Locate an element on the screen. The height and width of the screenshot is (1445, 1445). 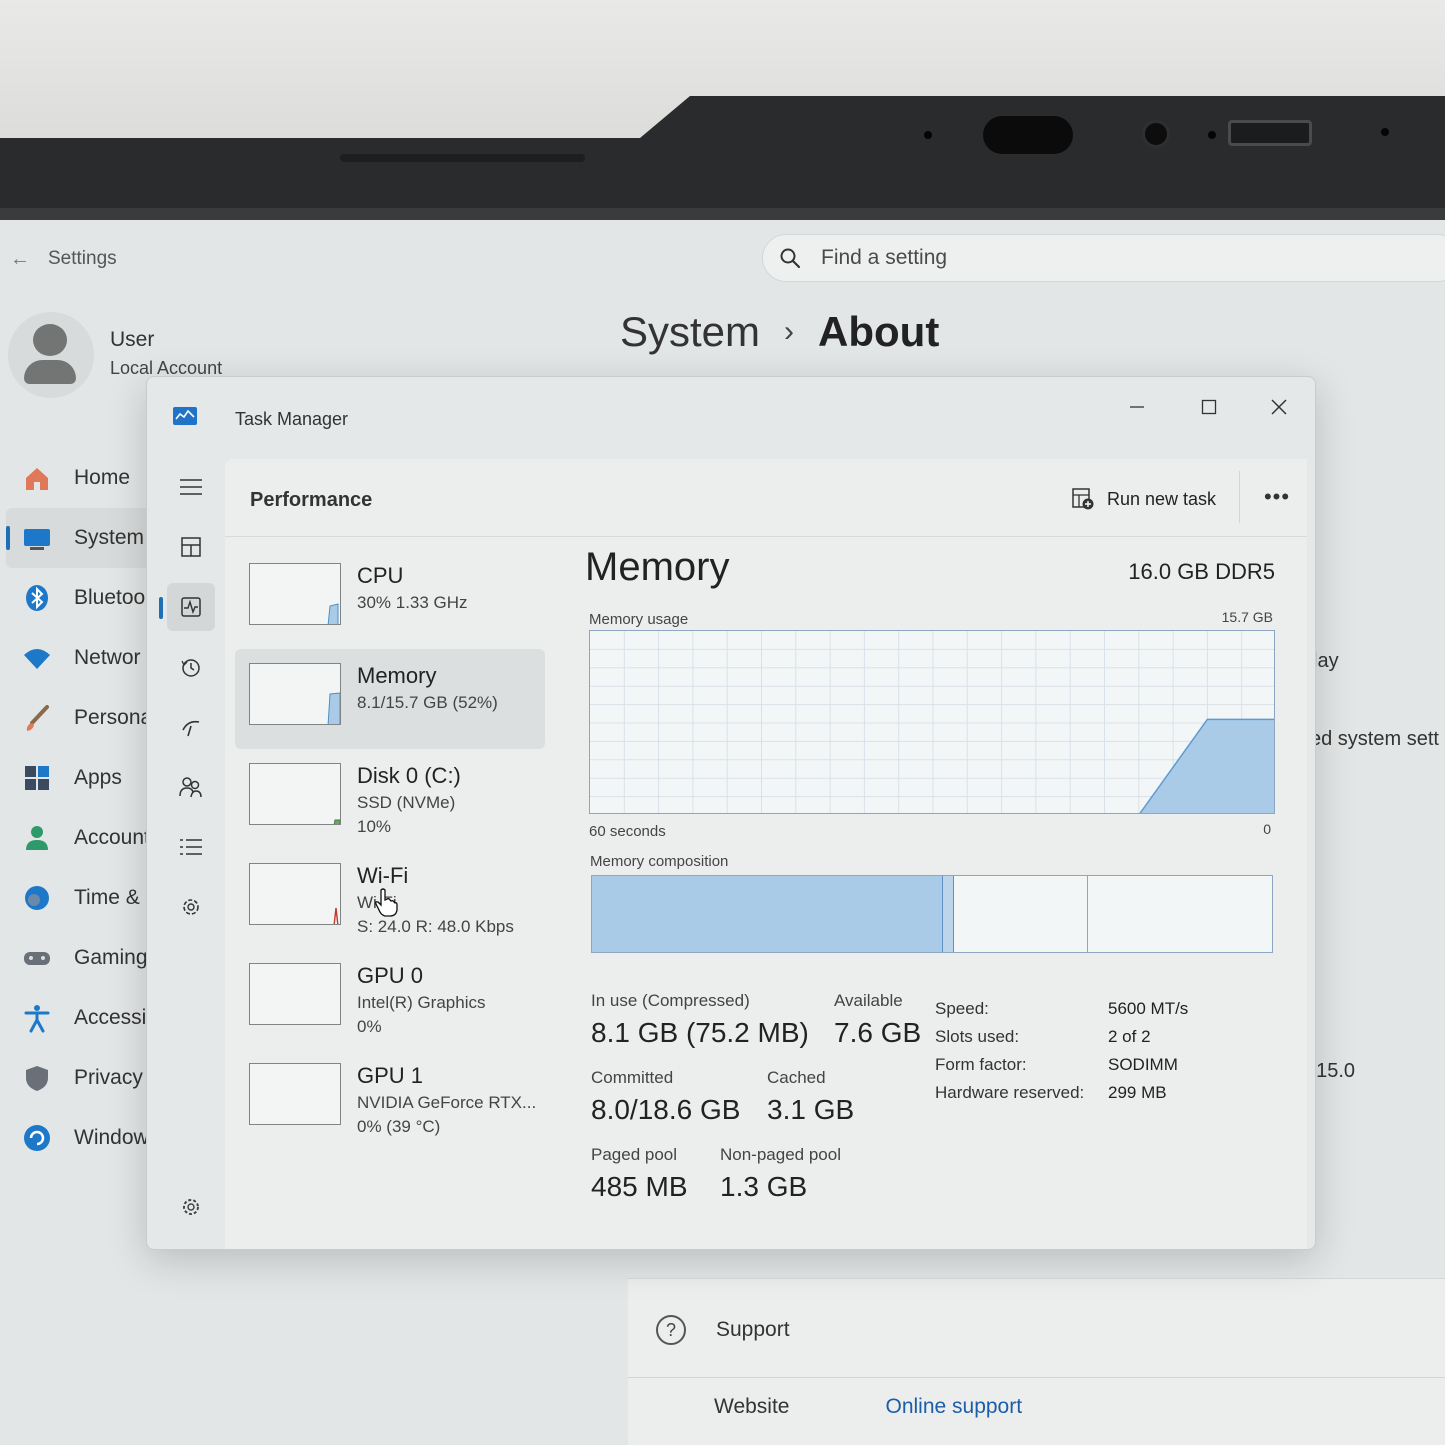
stat-value: 8.0/18.6 GB is located at coordinates (666, 1109).